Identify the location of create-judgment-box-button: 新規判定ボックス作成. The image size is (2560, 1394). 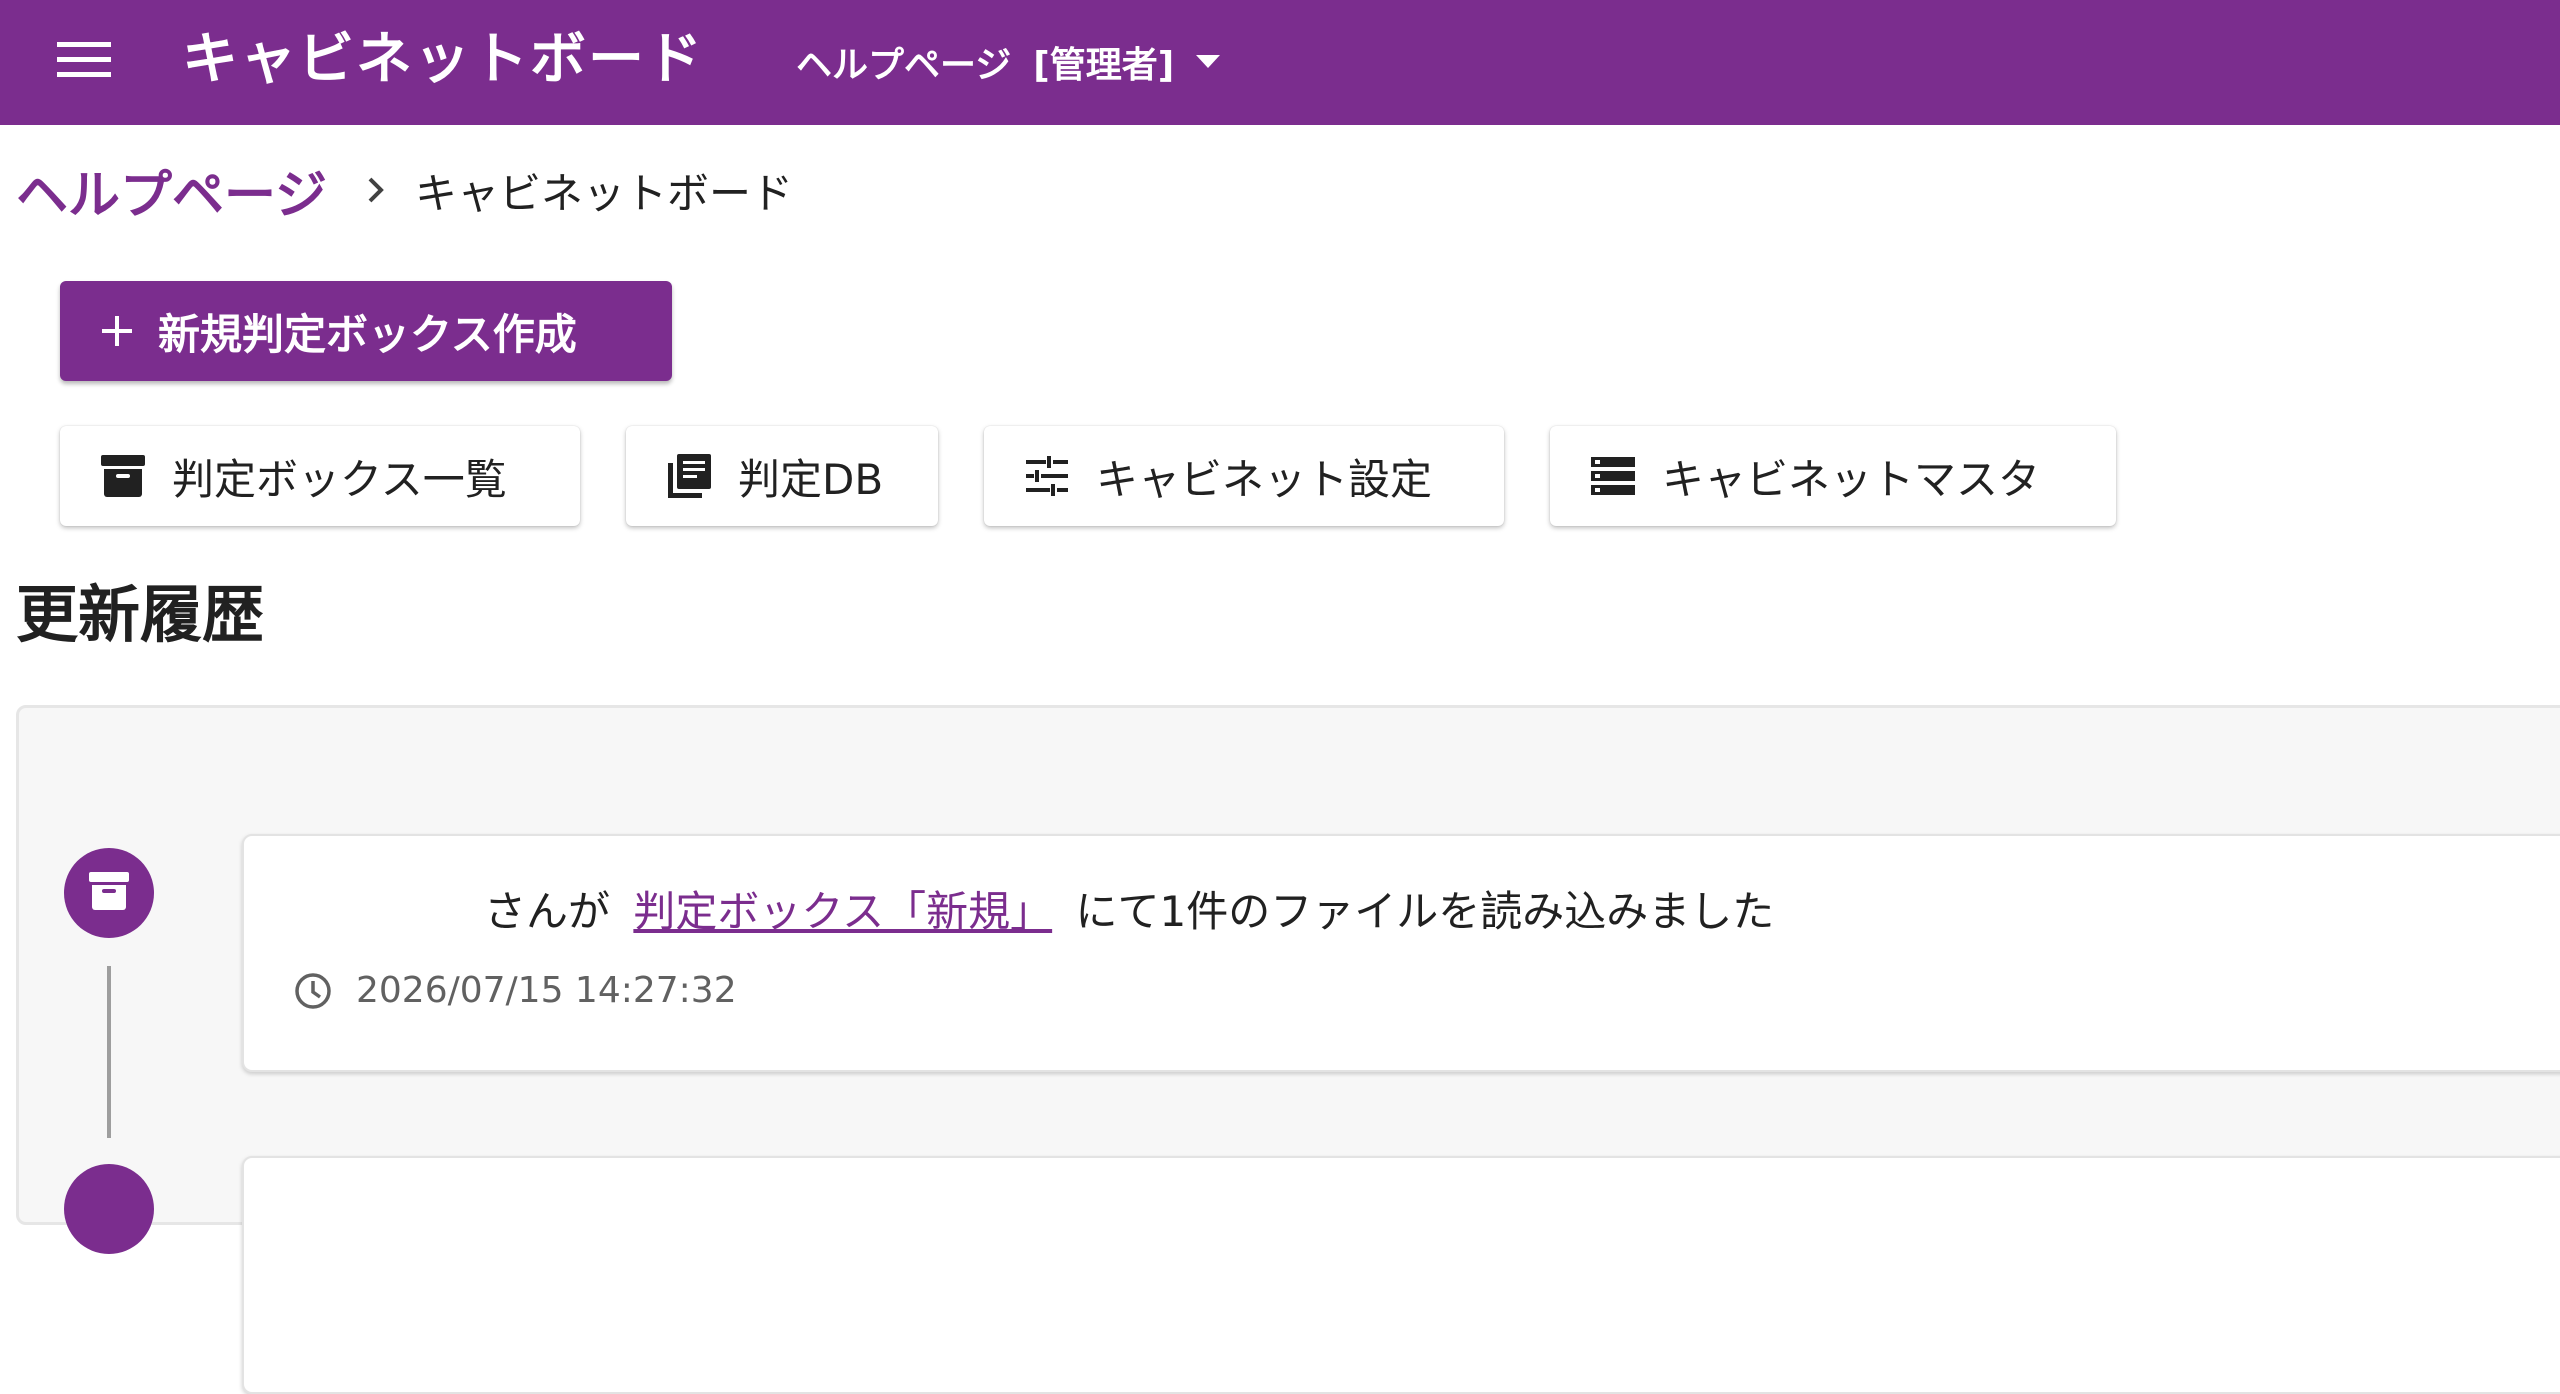
(366, 331).